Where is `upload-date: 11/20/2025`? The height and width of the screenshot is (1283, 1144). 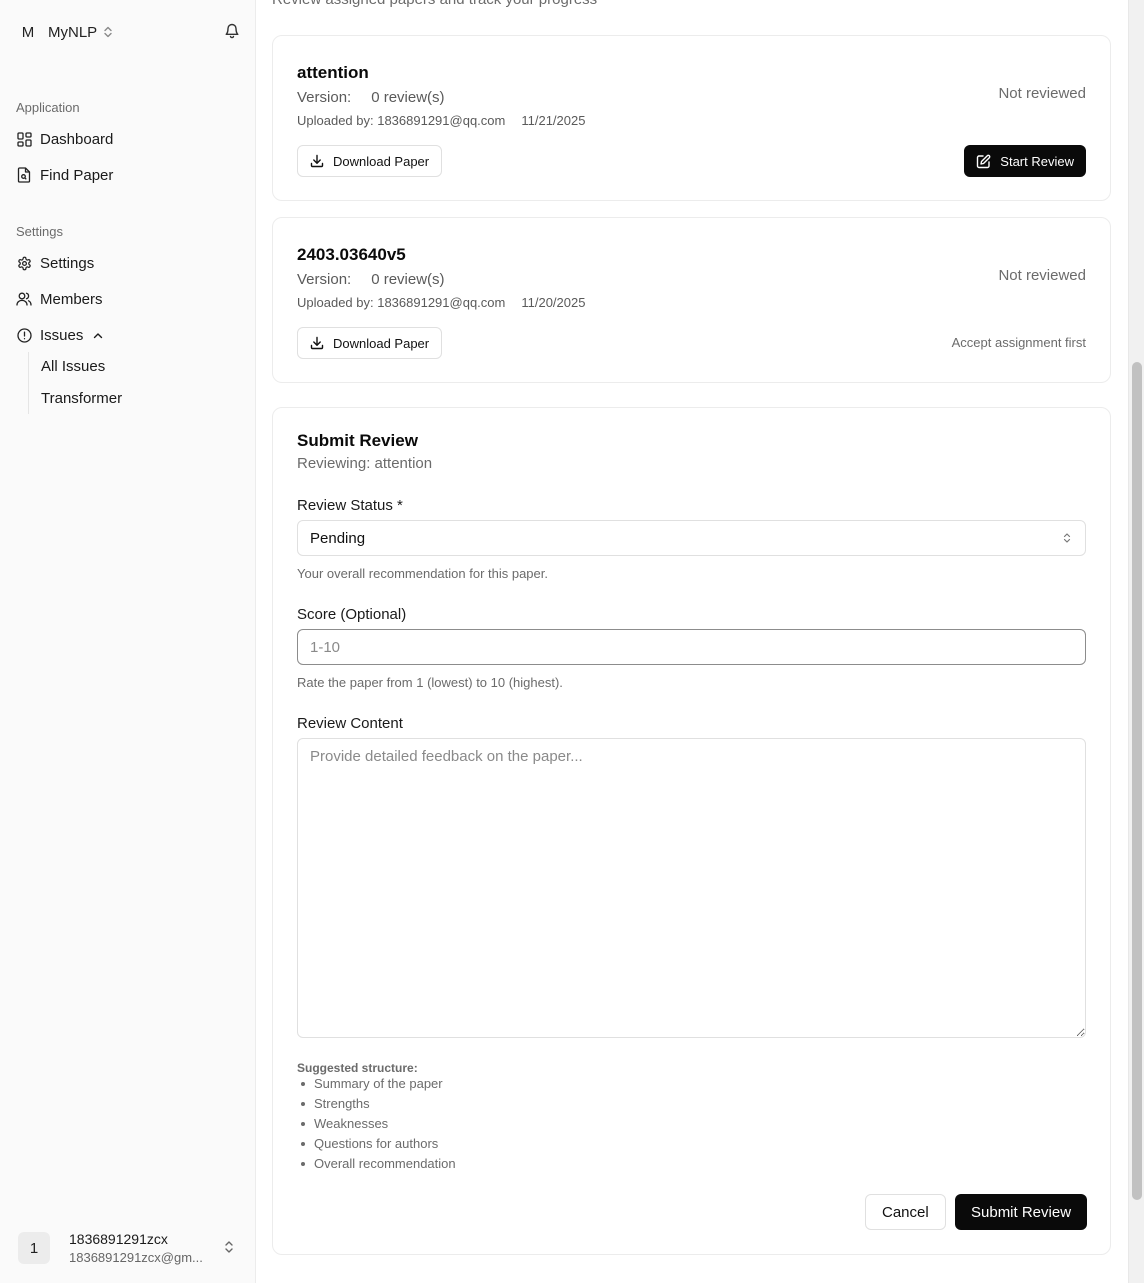
upload-date: 11/20/2025 is located at coordinates (553, 302).